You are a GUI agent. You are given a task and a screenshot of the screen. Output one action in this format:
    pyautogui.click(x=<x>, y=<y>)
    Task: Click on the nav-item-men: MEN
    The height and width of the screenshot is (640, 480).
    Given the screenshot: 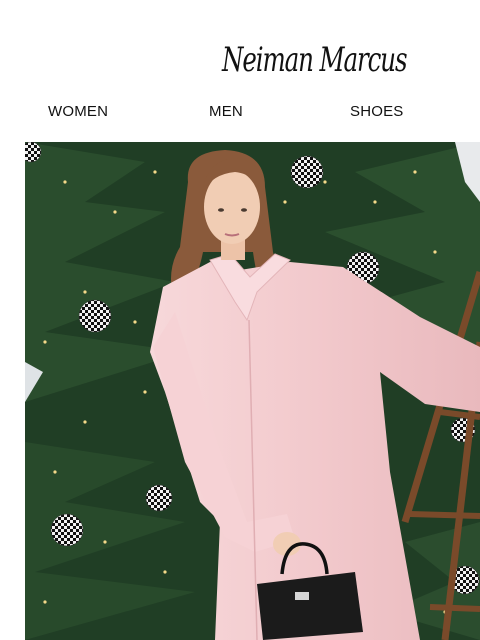 What is the action you would take?
    pyautogui.click(x=226, y=111)
    